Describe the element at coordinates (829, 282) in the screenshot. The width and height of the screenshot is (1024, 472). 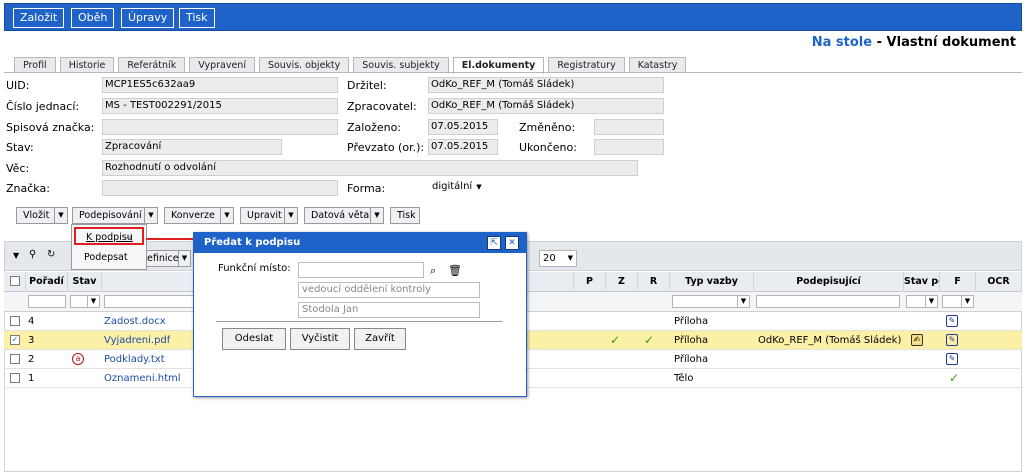
I see `col-podepisujici: Podepisující` at that location.